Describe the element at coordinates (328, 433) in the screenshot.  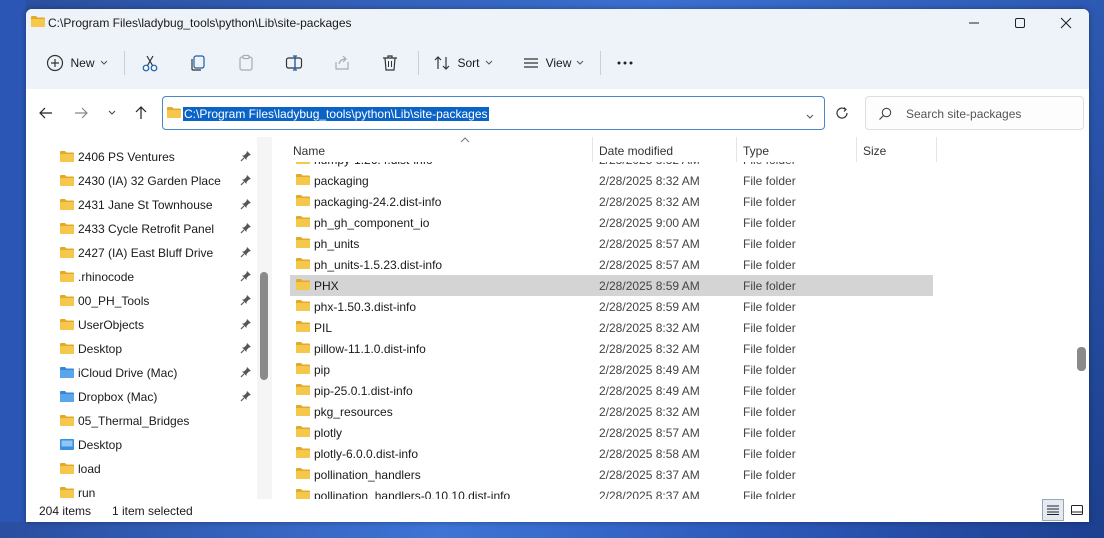
I see `file-name: plotly` at that location.